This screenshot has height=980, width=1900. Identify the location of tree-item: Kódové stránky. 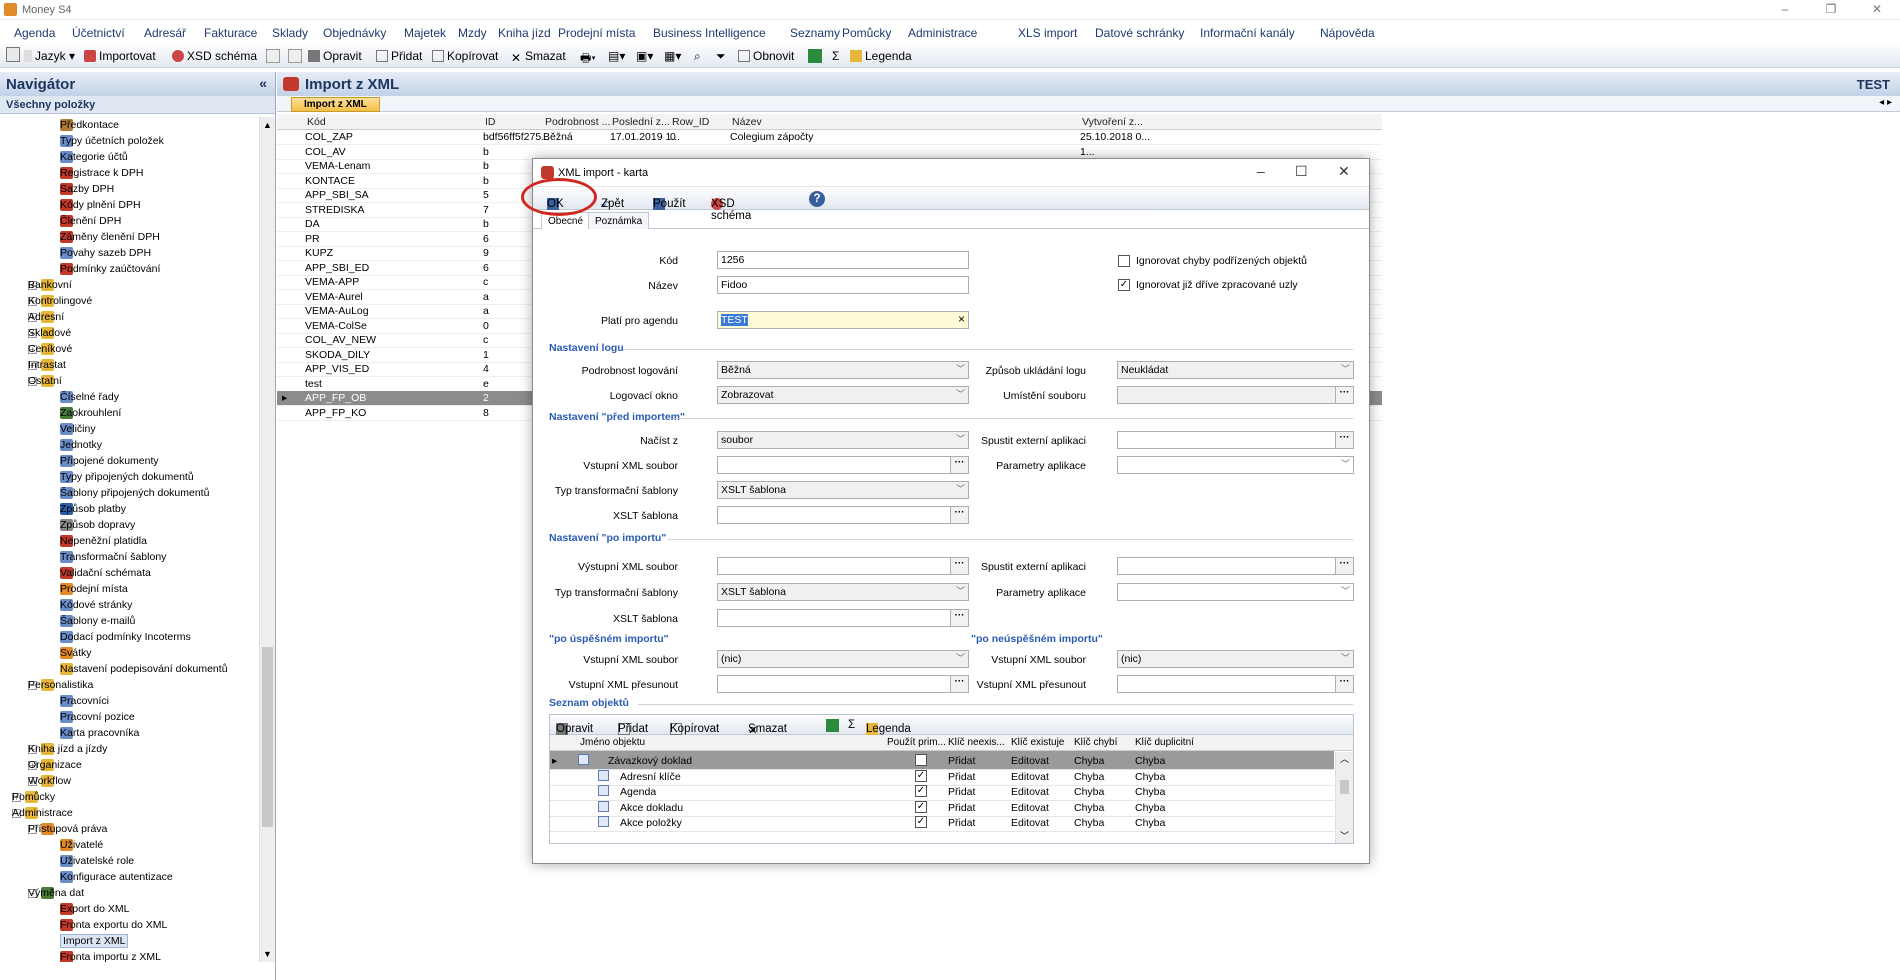
(96, 605).